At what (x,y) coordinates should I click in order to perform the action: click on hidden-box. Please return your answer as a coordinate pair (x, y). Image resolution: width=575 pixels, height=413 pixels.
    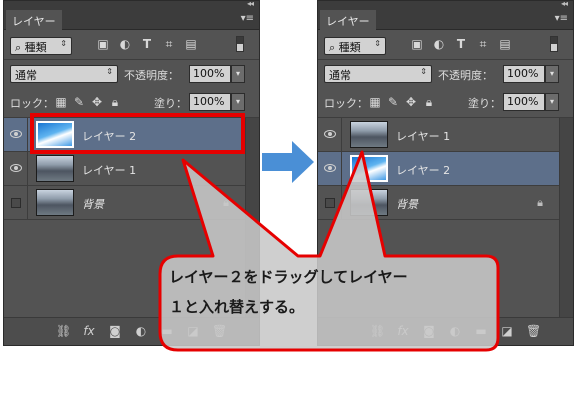
    Looking at the image, I should click on (16, 203).